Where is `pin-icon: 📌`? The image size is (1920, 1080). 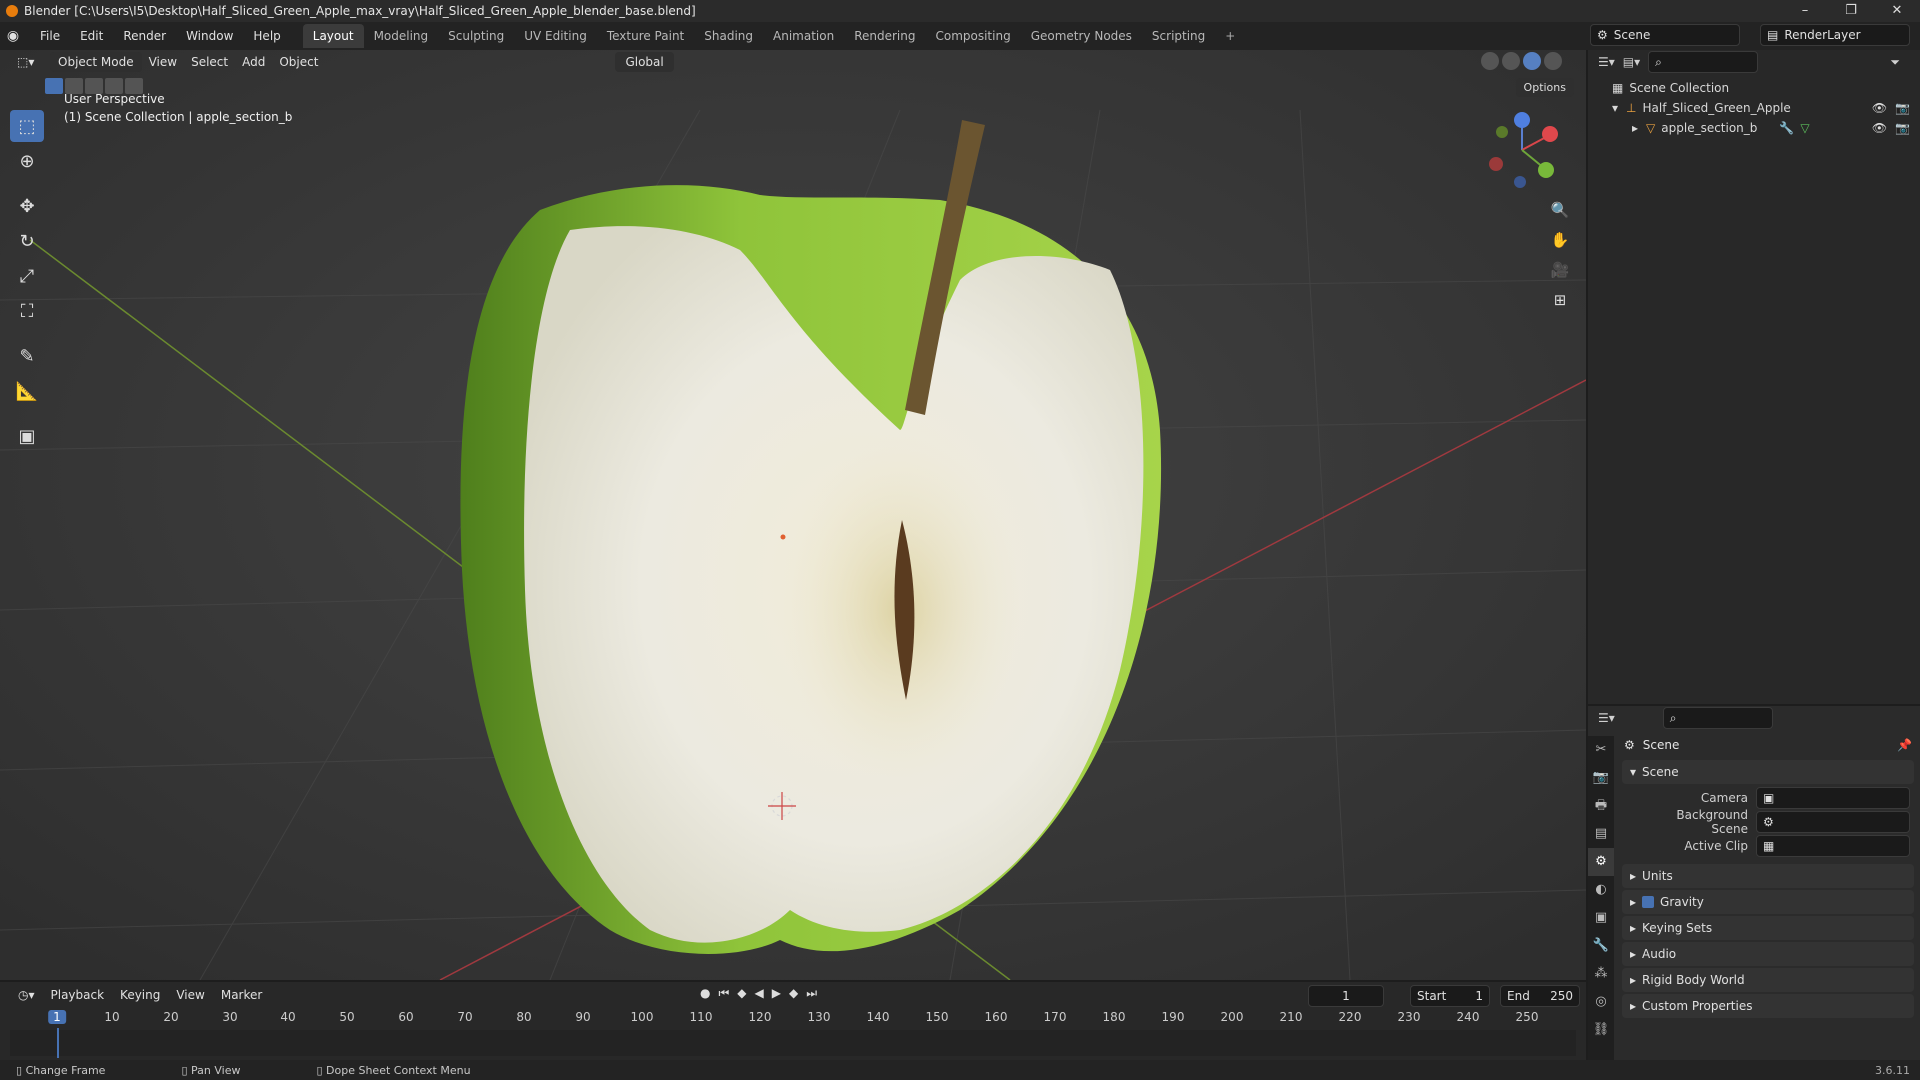 pin-icon: 📌 is located at coordinates (1904, 745).